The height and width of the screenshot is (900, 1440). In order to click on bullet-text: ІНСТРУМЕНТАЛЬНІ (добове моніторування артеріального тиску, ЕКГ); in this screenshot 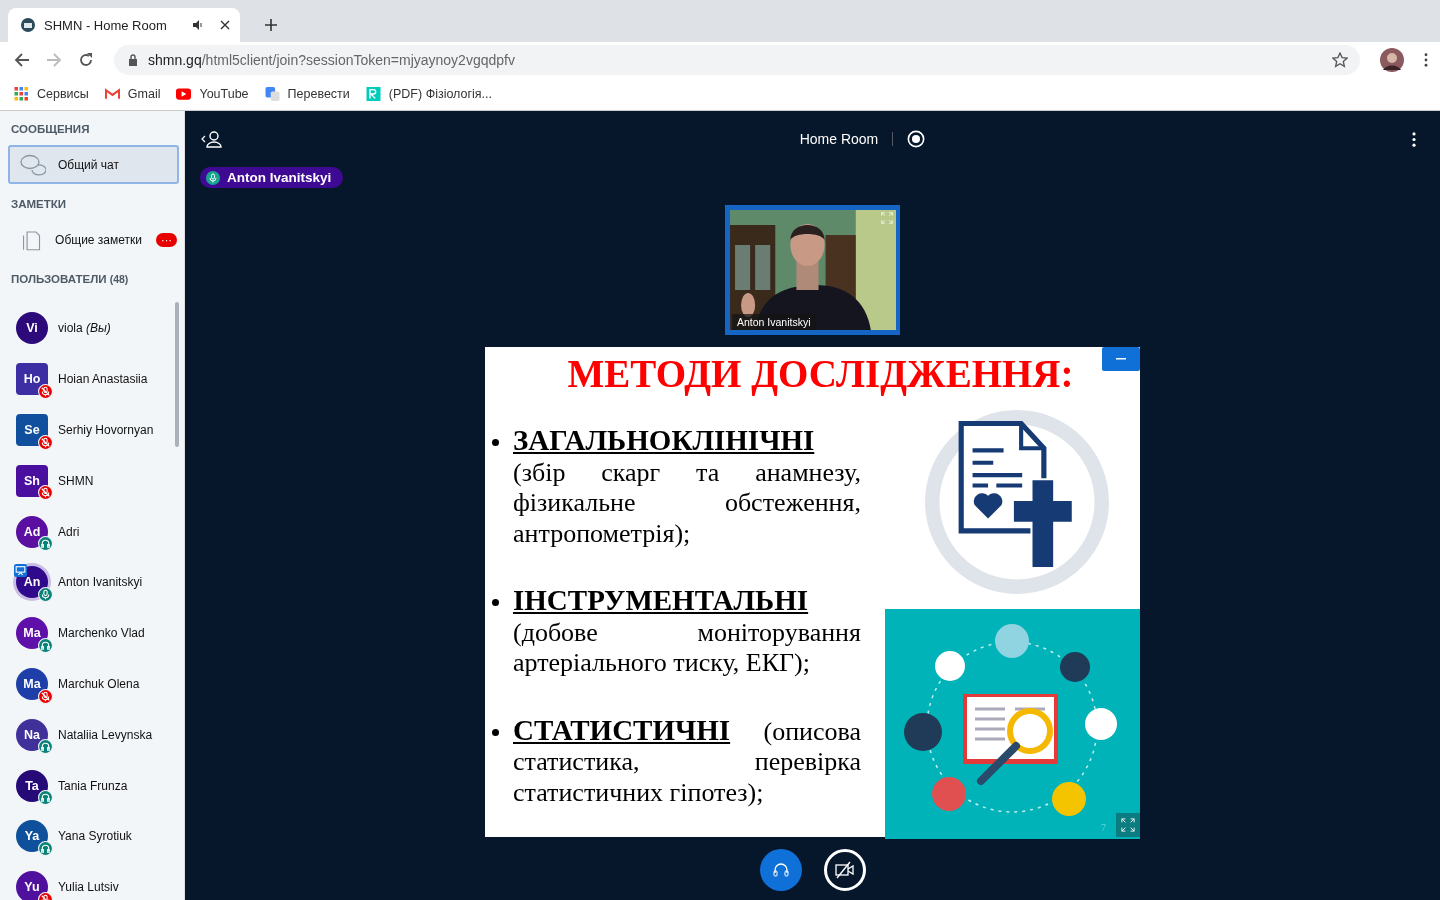, I will do `click(687, 632)`.